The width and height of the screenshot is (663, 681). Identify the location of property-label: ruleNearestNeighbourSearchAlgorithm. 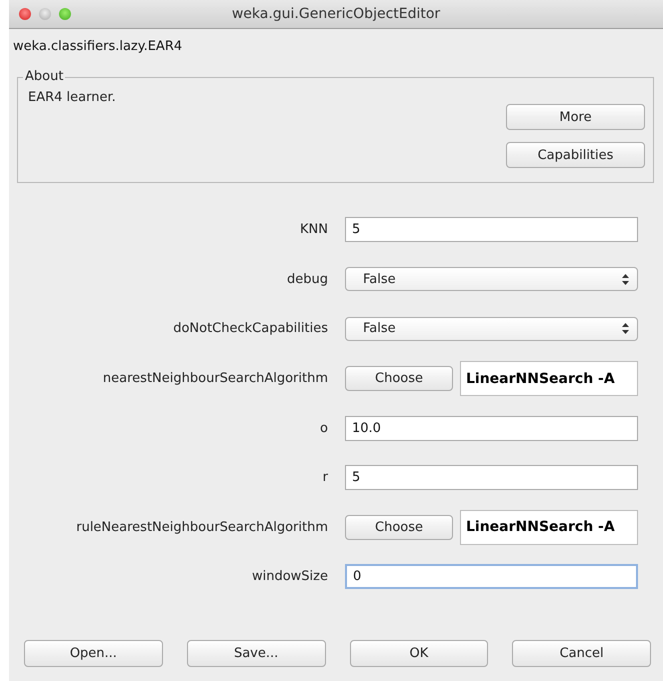
(202, 527).